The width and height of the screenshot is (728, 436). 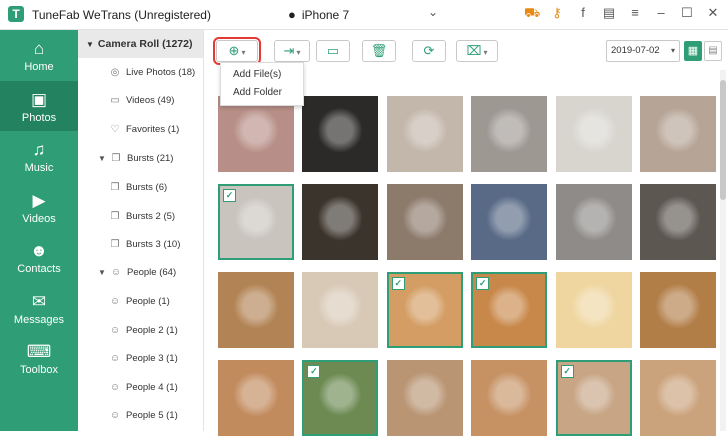 I want to click on refresh-button: ⟳, so click(x=429, y=51).